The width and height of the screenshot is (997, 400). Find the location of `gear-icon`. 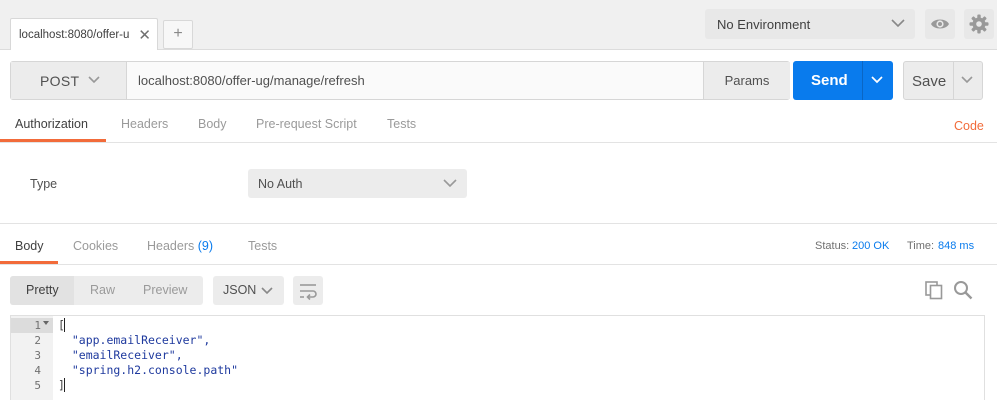

gear-icon is located at coordinates (979, 24).